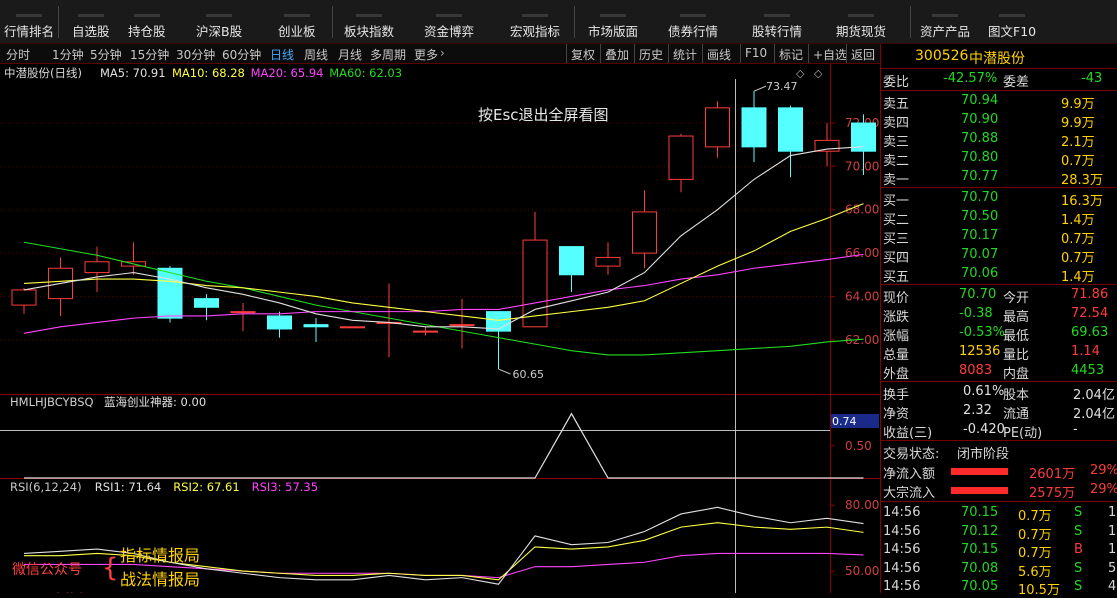 Image resolution: width=1117 pixels, height=598 pixels. What do you see at coordinates (896, 298) in the screenshot?
I see `quote-label: 现价` at bounding box center [896, 298].